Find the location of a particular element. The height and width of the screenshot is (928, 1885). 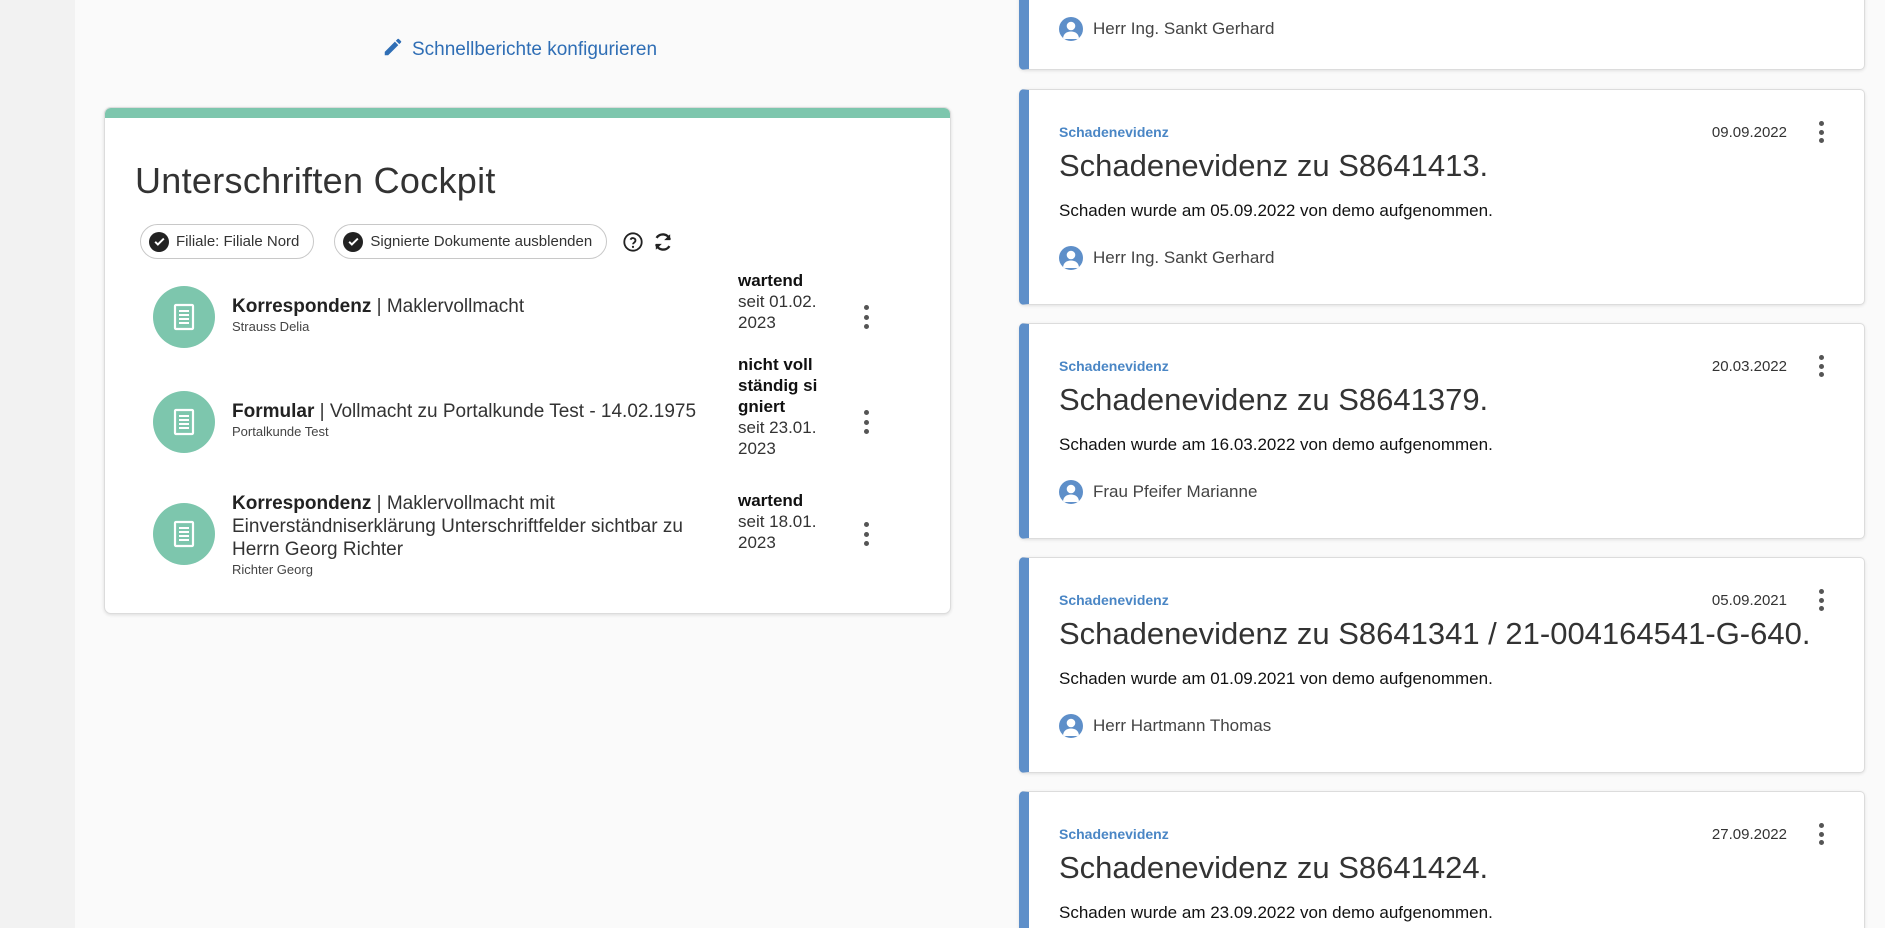

document-status: wartend seit 01.02.2023 is located at coordinates (778, 301).